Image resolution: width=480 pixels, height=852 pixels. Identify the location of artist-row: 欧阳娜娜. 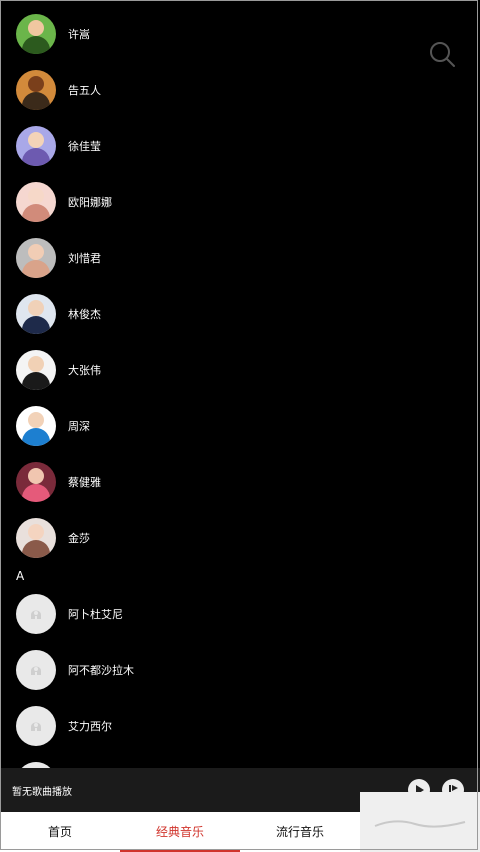
(210, 202).